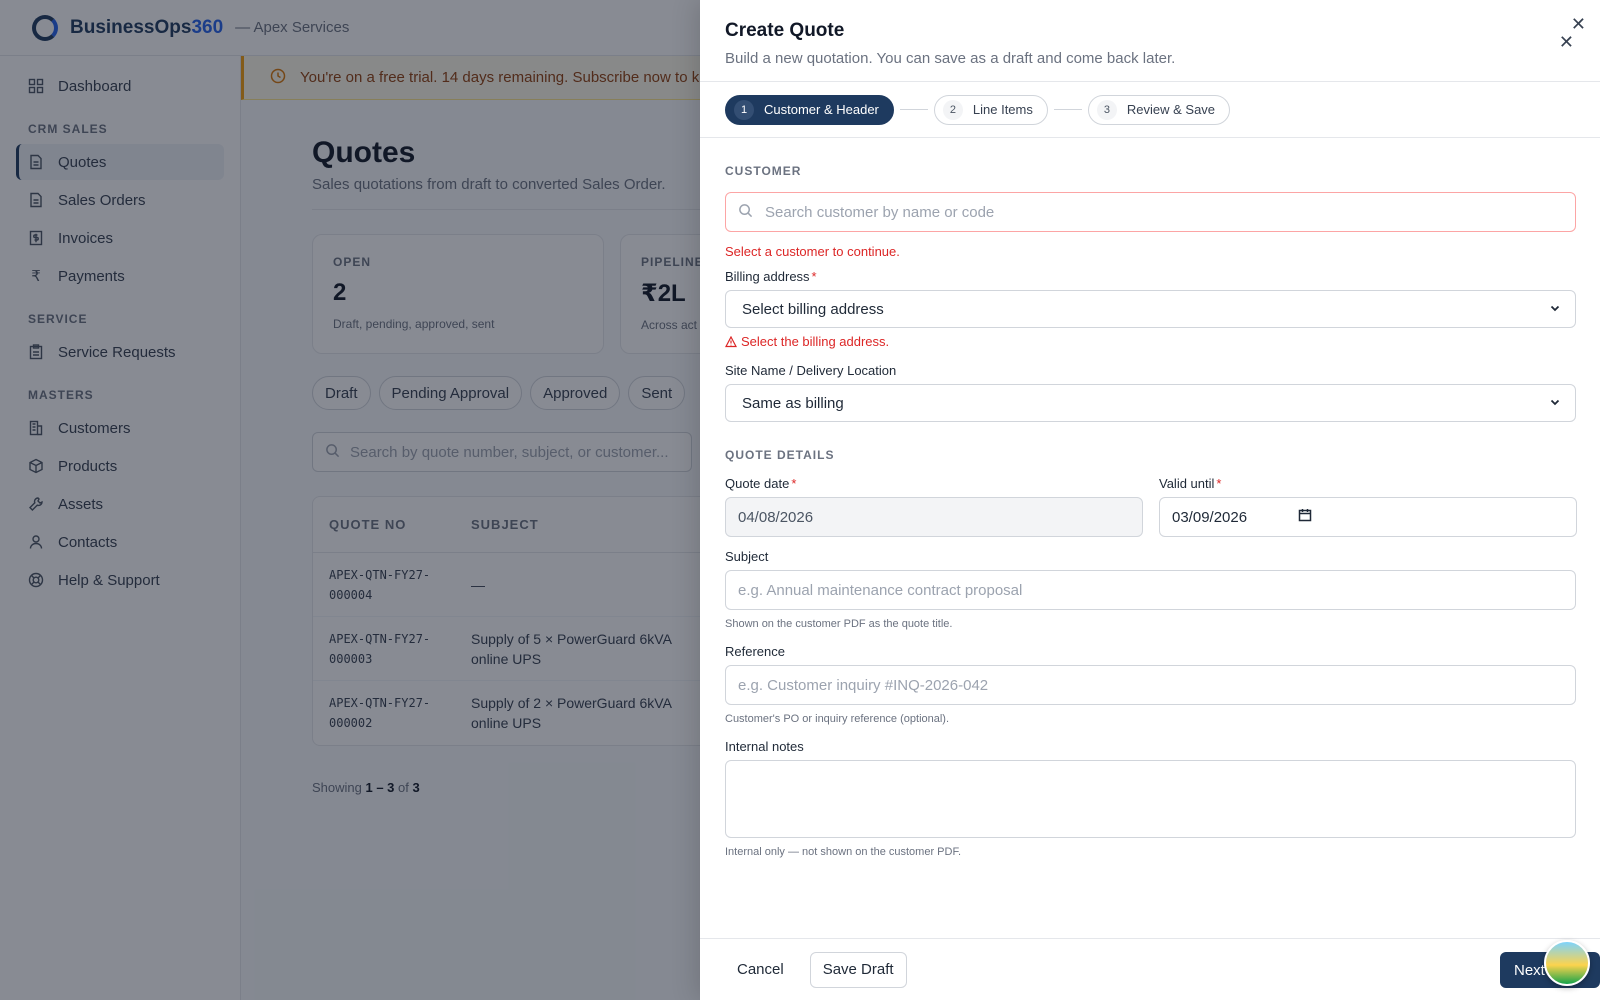  What do you see at coordinates (755, 651) in the screenshot?
I see `reference-label: Reference` at bounding box center [755, 651].